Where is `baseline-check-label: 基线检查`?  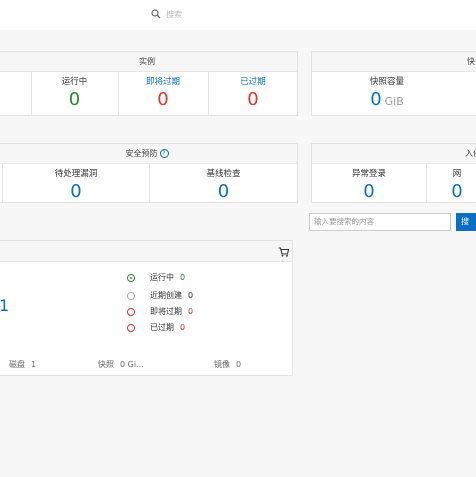 baseline-check-label: 基线检查 is located at coordinates (223, 174).